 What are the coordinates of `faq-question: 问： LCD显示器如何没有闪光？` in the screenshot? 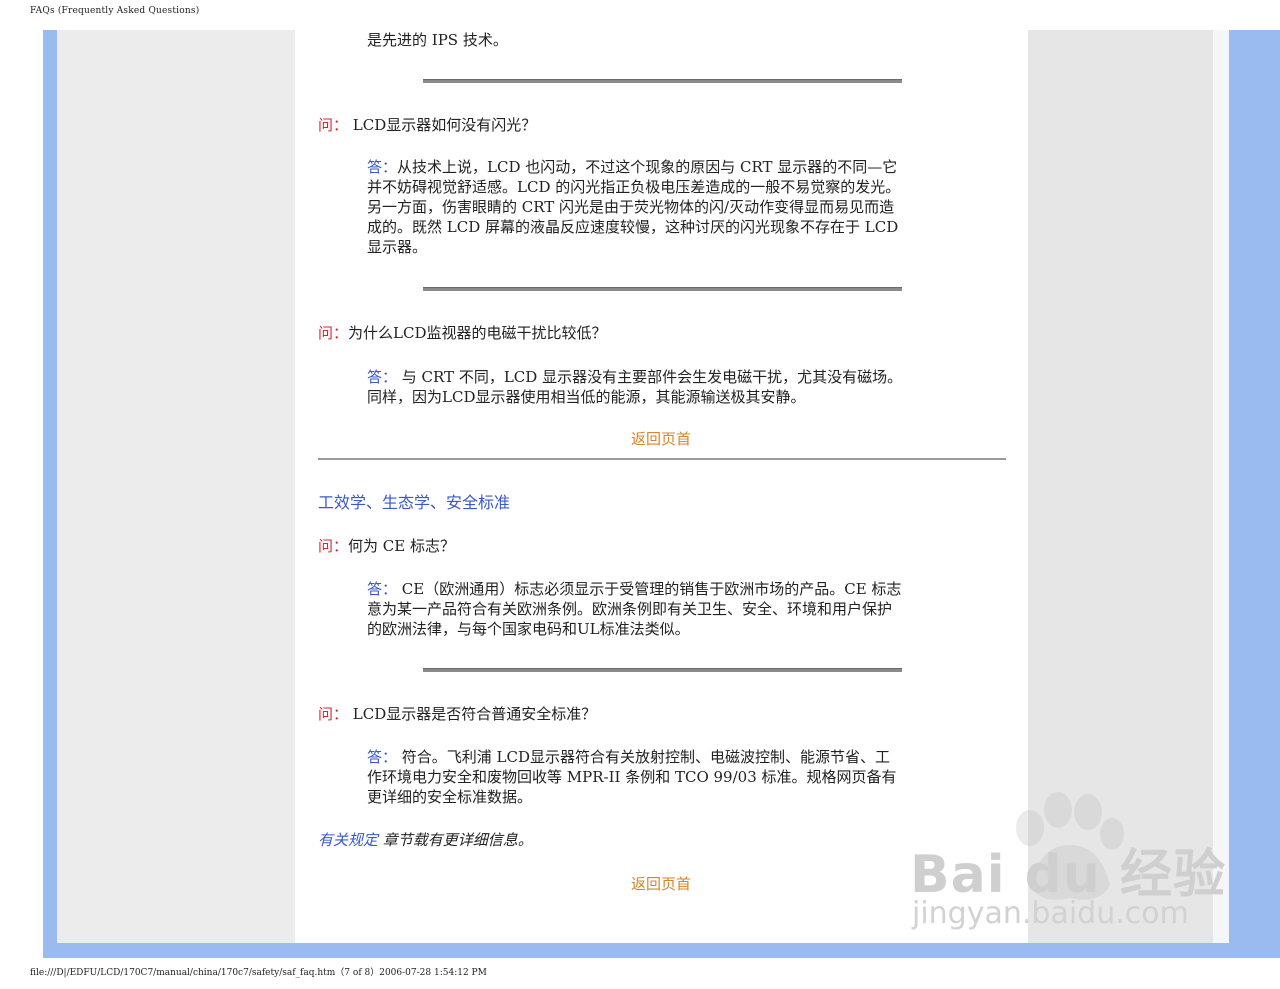 It's located at (427, 125).